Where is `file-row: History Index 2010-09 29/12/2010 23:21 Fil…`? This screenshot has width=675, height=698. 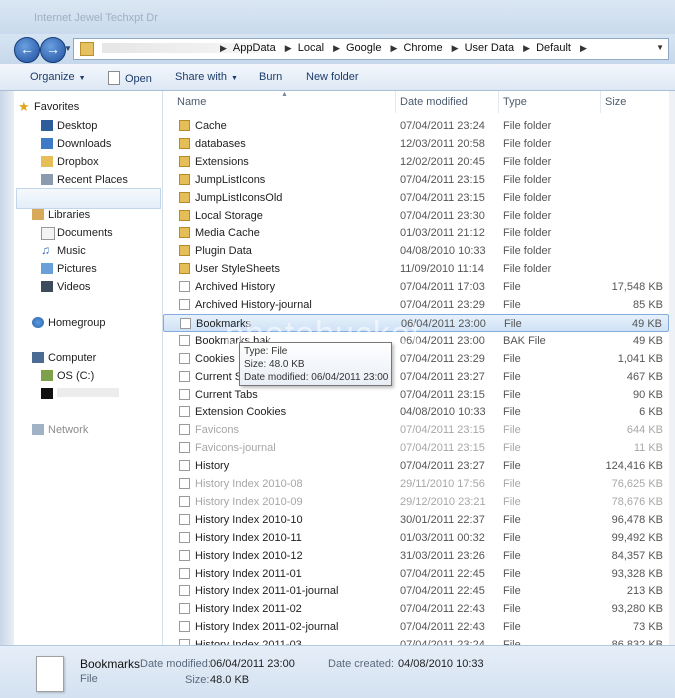
file-row: History Index 2010-09 29/12/2010 23:21 Fil… is located at coordinates (416, 502).